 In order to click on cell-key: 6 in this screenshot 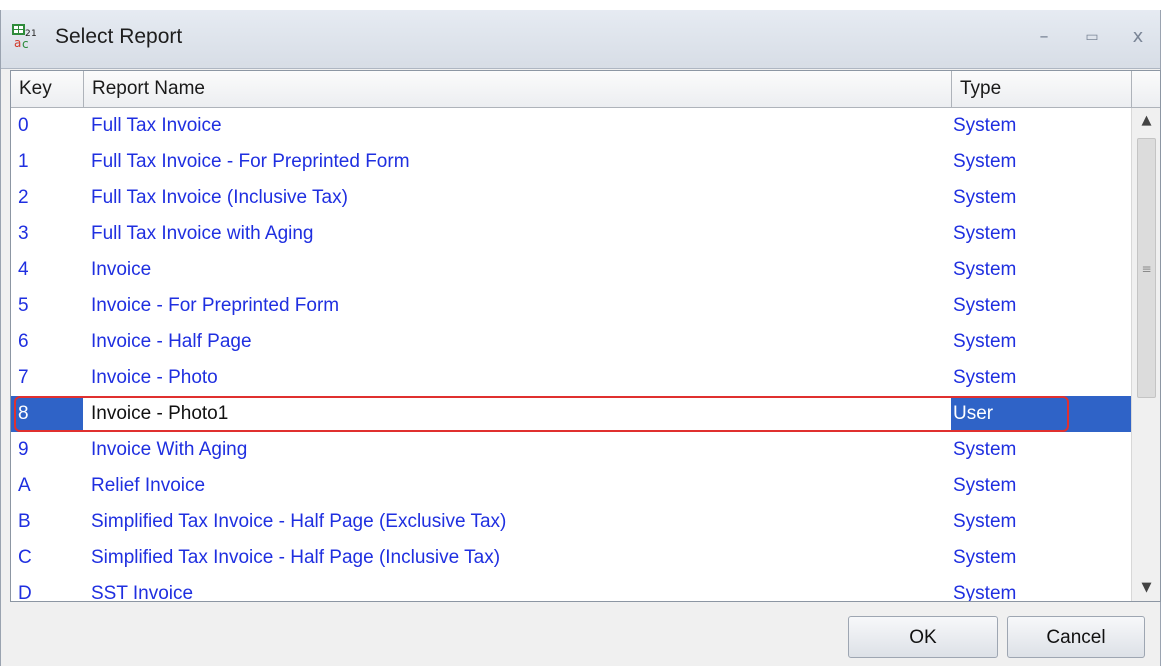, I will do `click(23, 342)`.